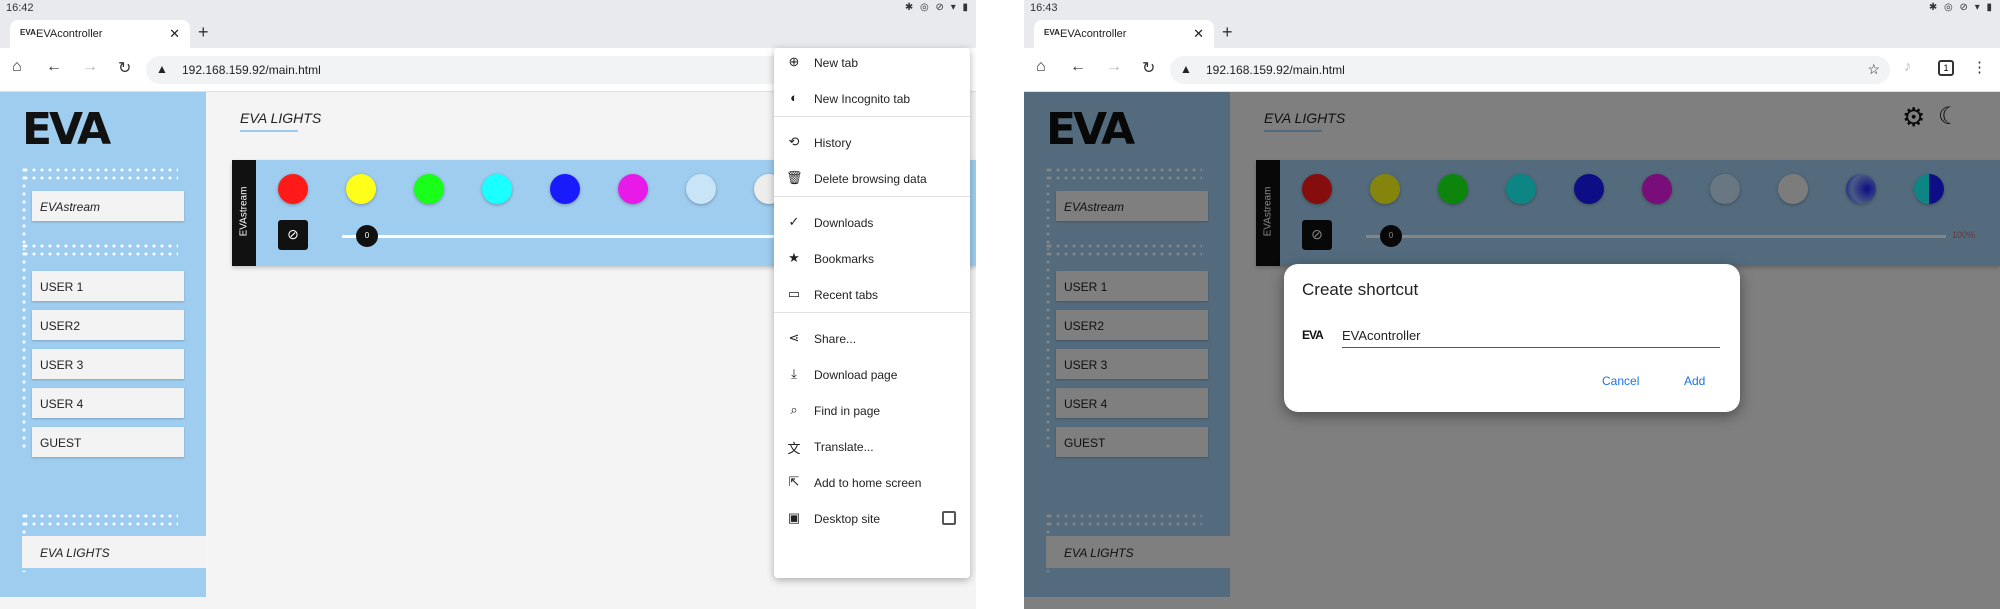 The width and height of the screenshot is (2000, 609). Describe the element at coordinates (794, 141) in the screenshot. I see `history-icon: ⟲` at that location.